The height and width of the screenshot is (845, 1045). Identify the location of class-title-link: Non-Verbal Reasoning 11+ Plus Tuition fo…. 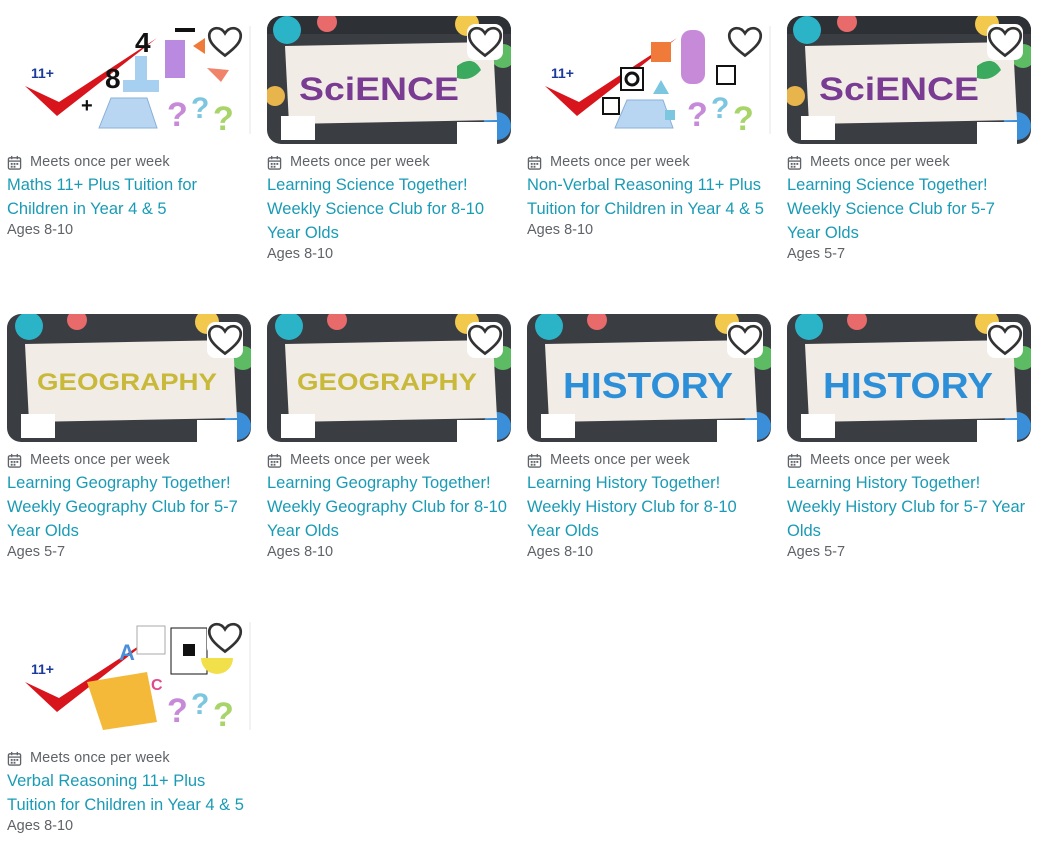
(649, 197).